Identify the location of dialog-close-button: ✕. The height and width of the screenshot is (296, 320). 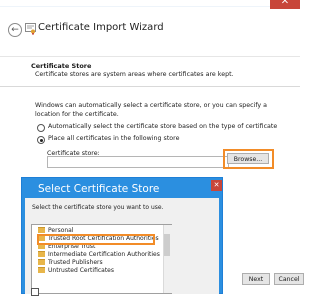
(216, 185).